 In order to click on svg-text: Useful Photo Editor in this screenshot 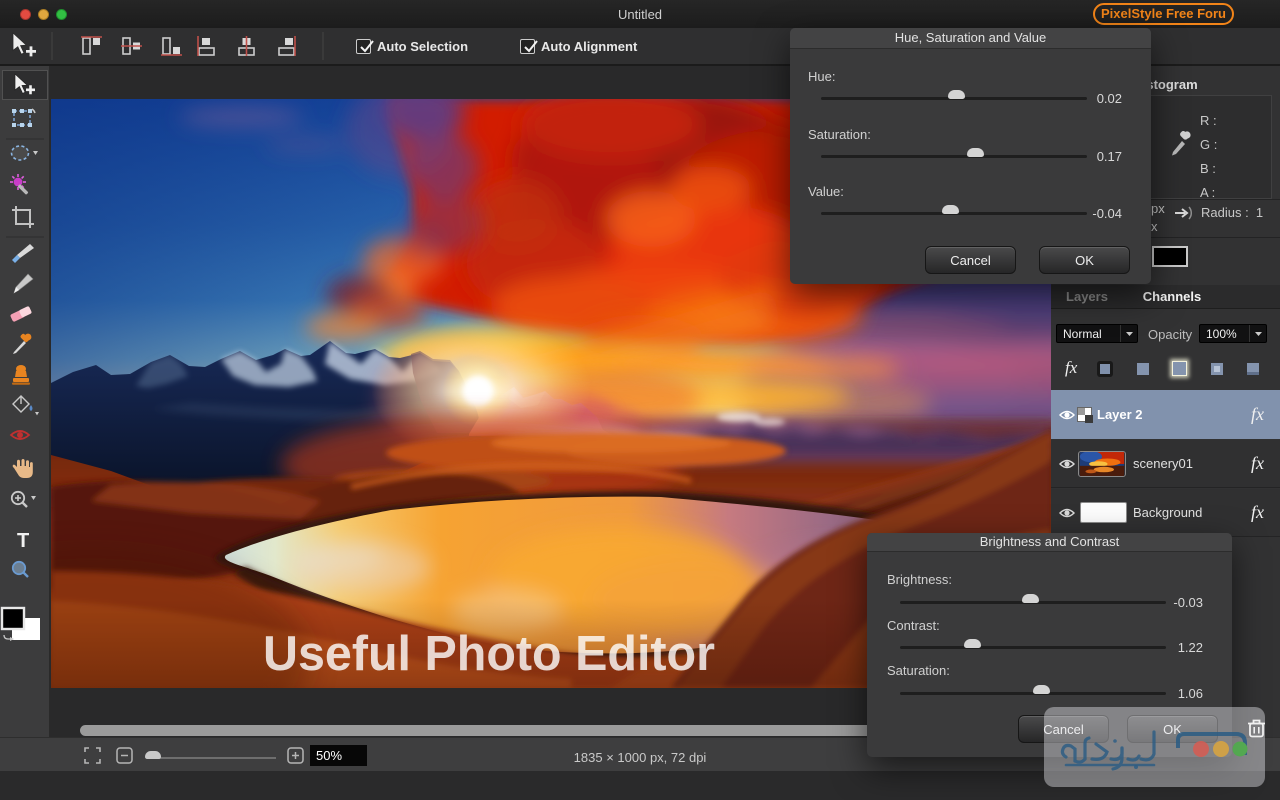, I will do `click(489, 654)`.